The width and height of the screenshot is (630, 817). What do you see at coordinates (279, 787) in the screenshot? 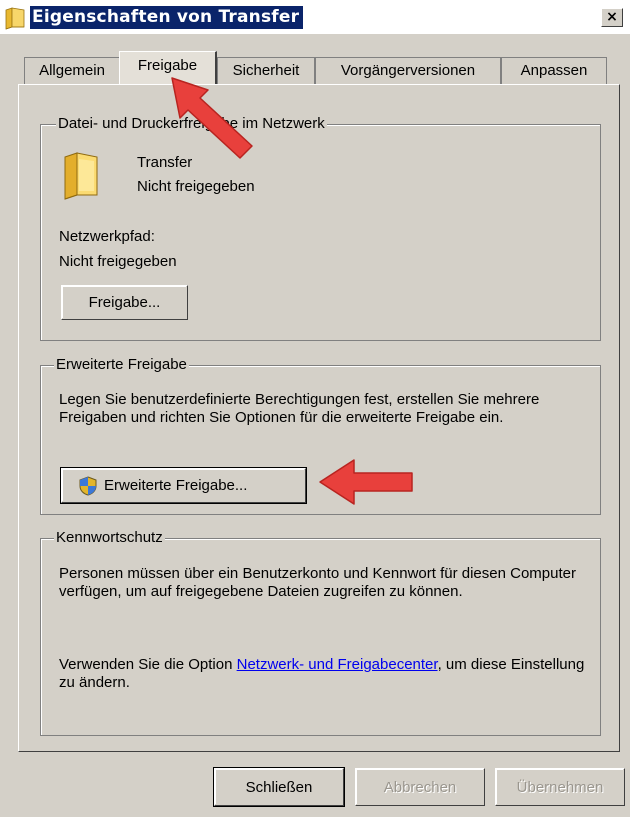
I see `close-button: Schließen` at bounding box center [279, 787].